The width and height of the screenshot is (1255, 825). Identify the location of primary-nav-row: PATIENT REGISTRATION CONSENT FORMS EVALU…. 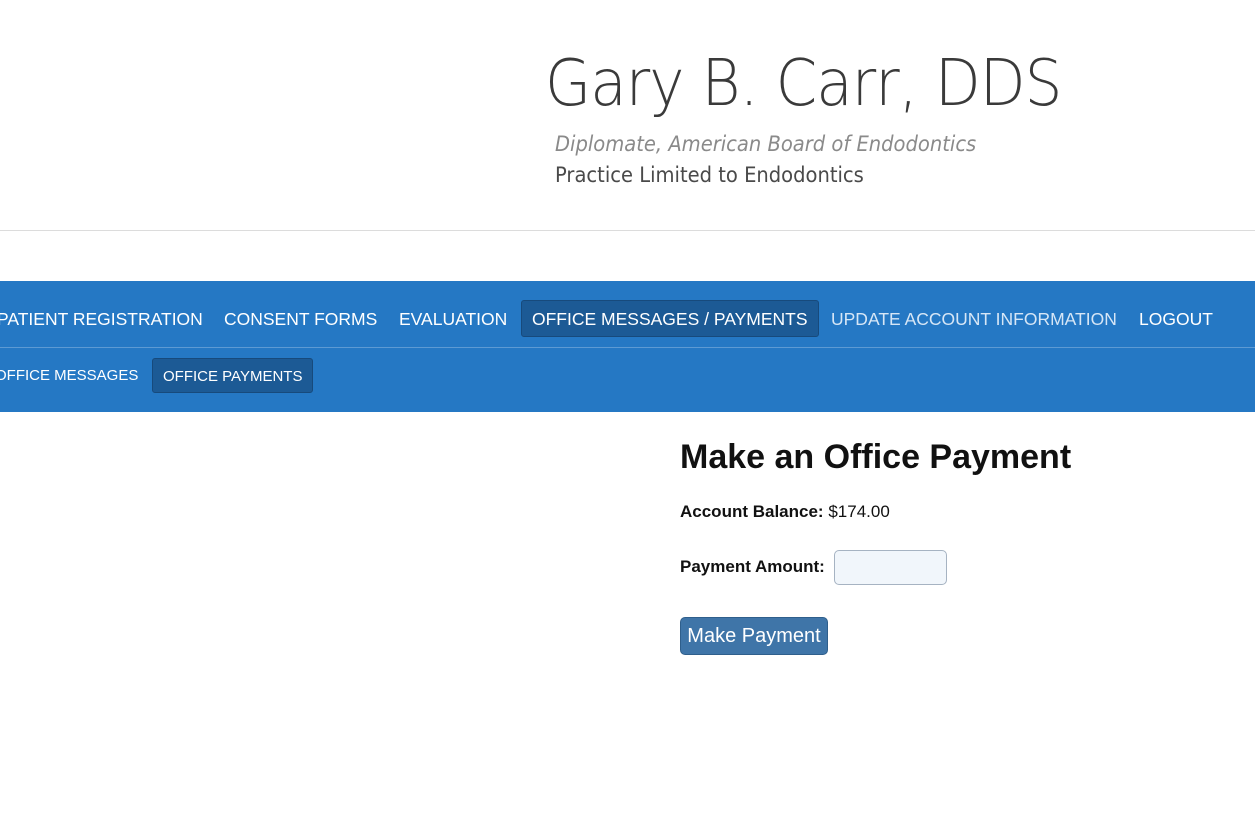
(627, 314).